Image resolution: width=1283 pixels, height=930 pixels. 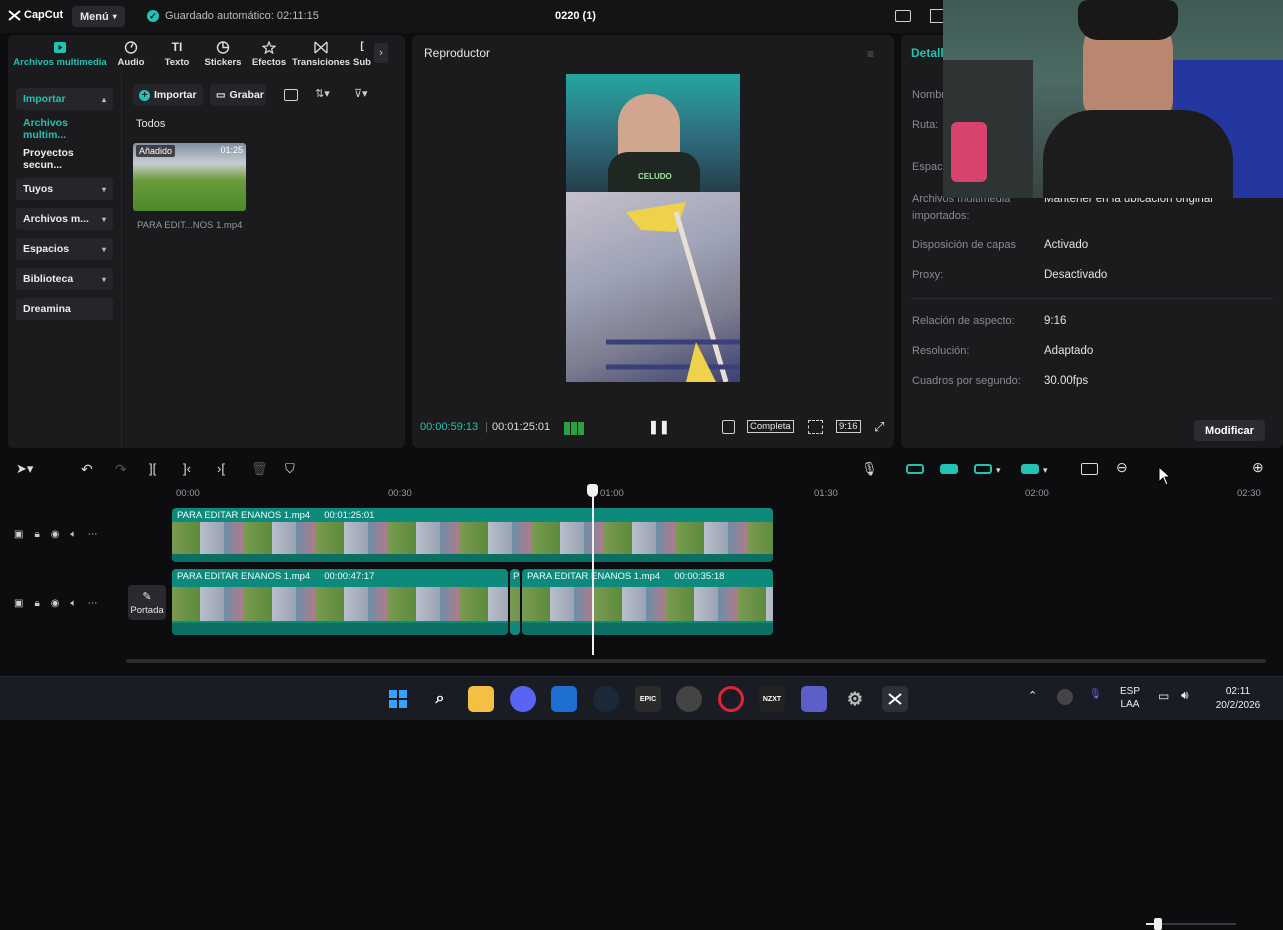 What do you see at coordinates (647, 602) in the screenshot?
I see `timeline-clip: PARA EDITAR ENANOS 1.mp4 00:00:35:18` at bounding box center [647, 602].